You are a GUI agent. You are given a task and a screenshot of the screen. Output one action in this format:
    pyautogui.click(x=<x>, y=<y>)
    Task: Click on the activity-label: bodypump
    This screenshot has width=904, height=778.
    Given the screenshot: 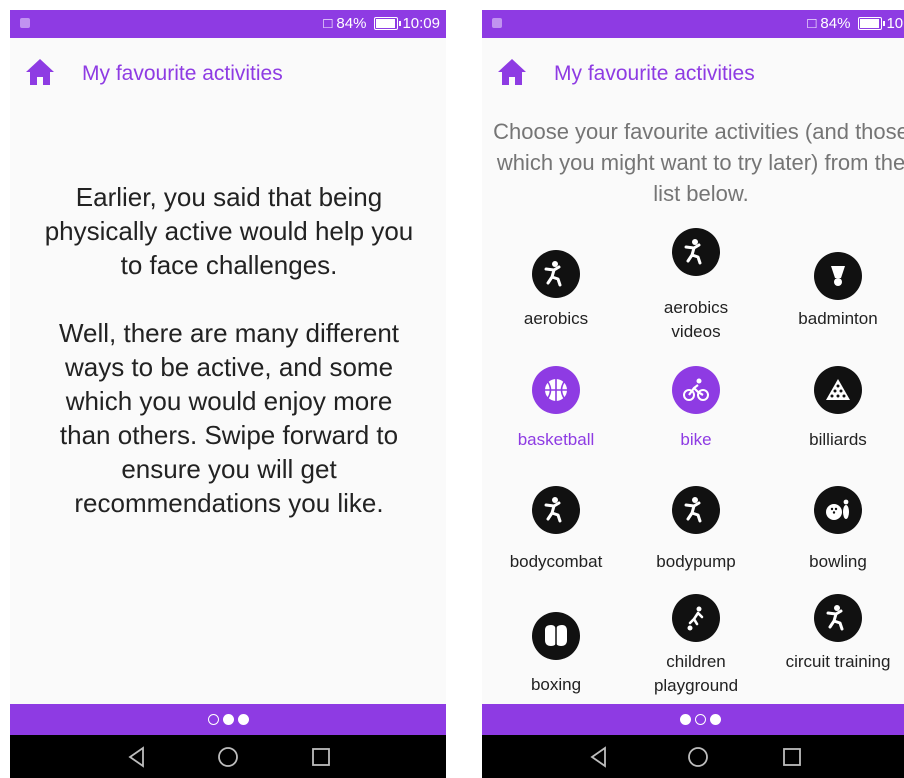 What is the action you would take?
    pyautogui.click(x=696, y=561)
    